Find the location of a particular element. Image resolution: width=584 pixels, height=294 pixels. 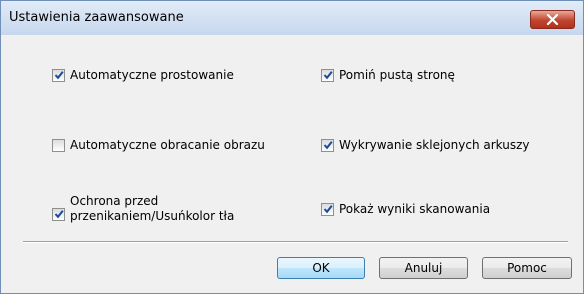

show-scan-results-checkbox is located at coordinates (327, 209).